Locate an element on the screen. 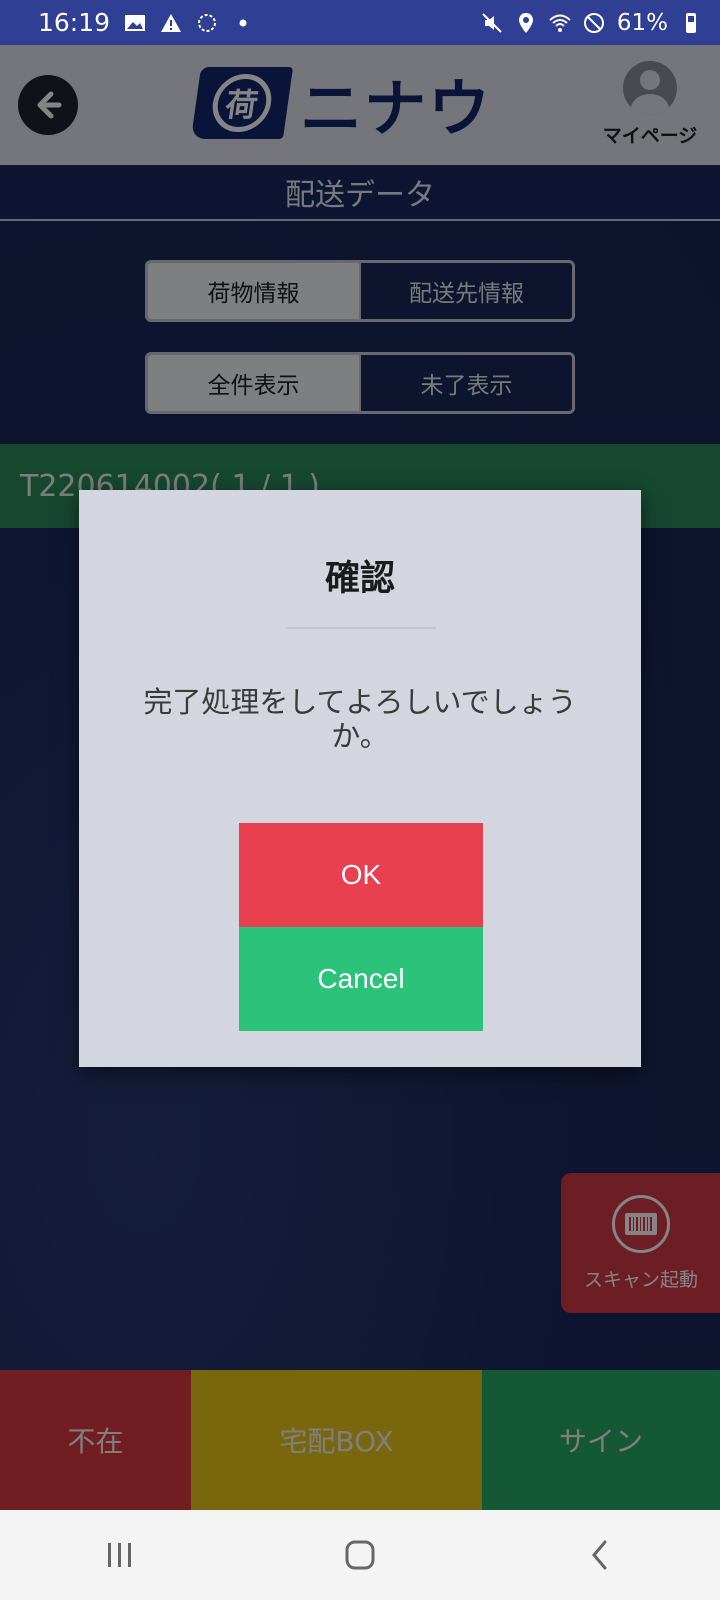  location-icon is located at coordinates (525, 22).